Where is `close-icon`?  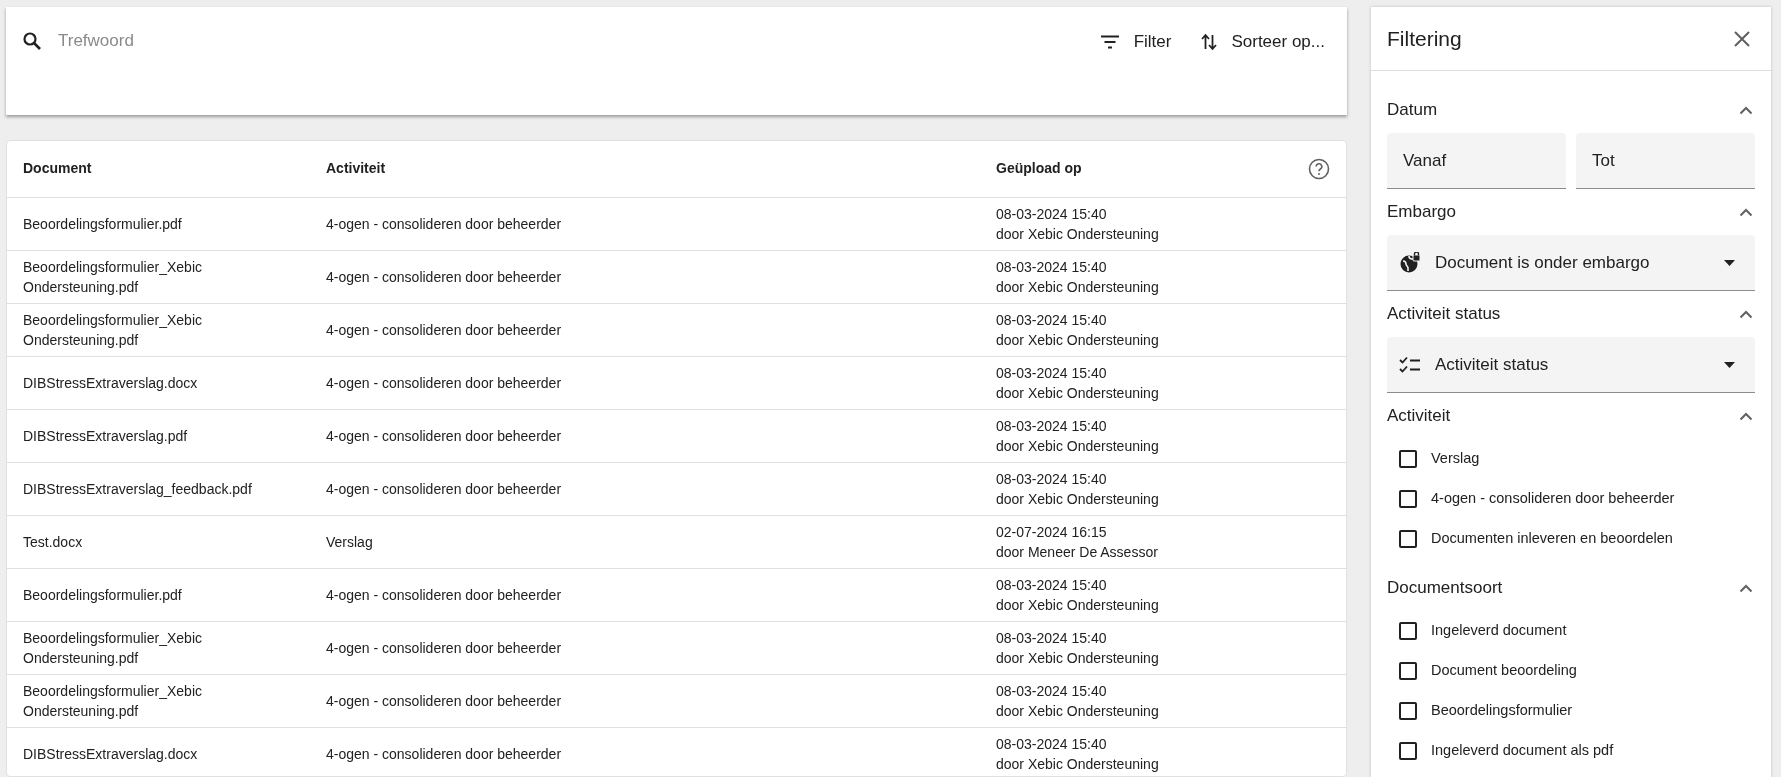
close-icon is located at coordinates (1742, 39).